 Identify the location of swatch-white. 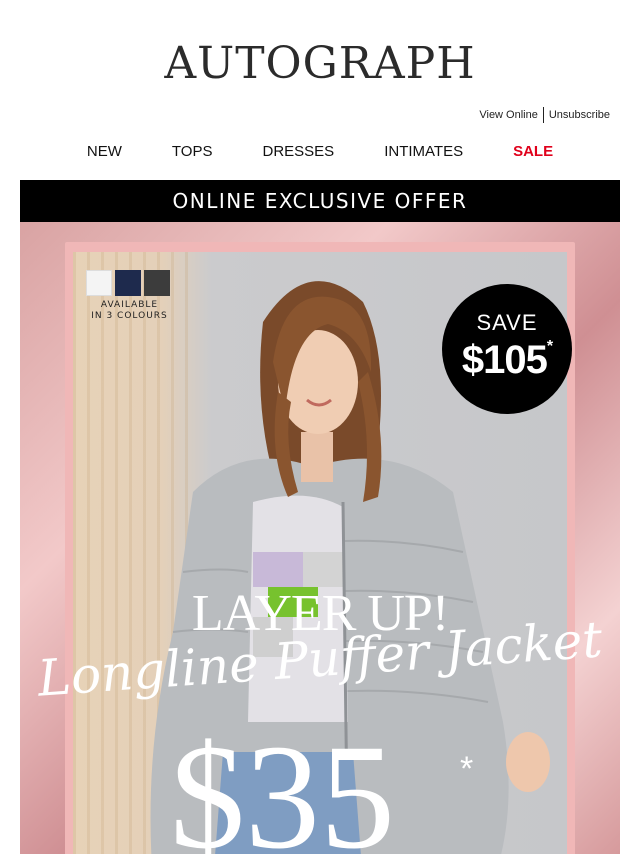
(99, 283).